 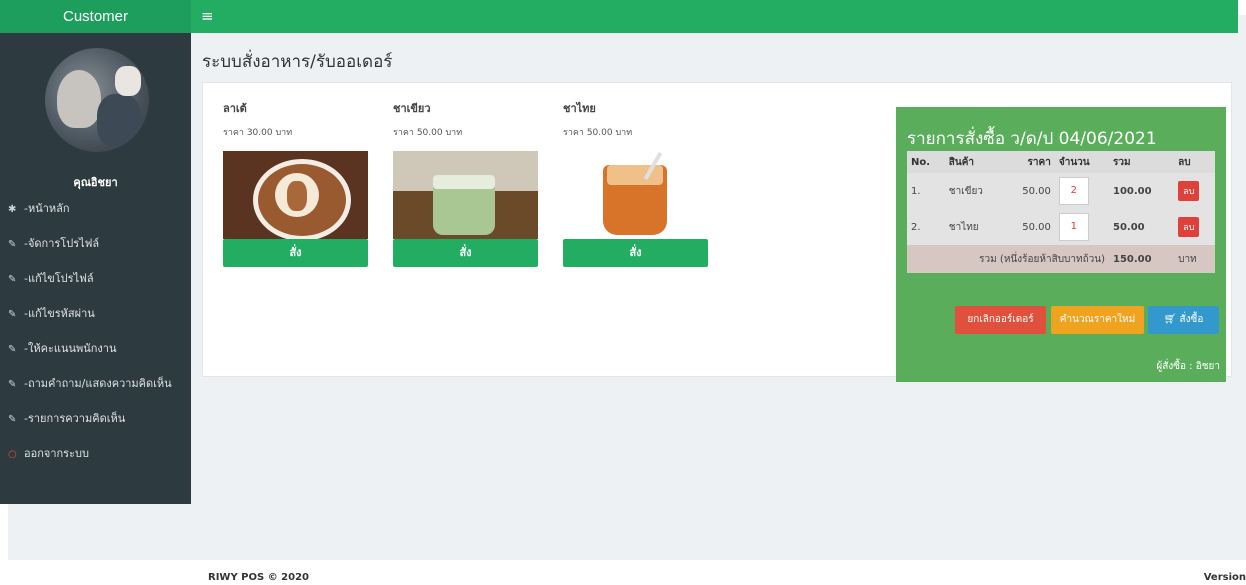 I want to click on sidebar-item-home: ✱ -หน้าหลัก, so click(x=95, y=208).